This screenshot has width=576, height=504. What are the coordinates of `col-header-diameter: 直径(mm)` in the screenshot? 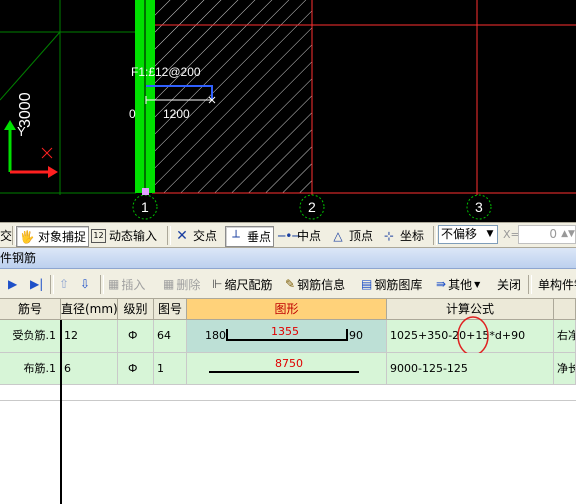 It's located at (89, 309).